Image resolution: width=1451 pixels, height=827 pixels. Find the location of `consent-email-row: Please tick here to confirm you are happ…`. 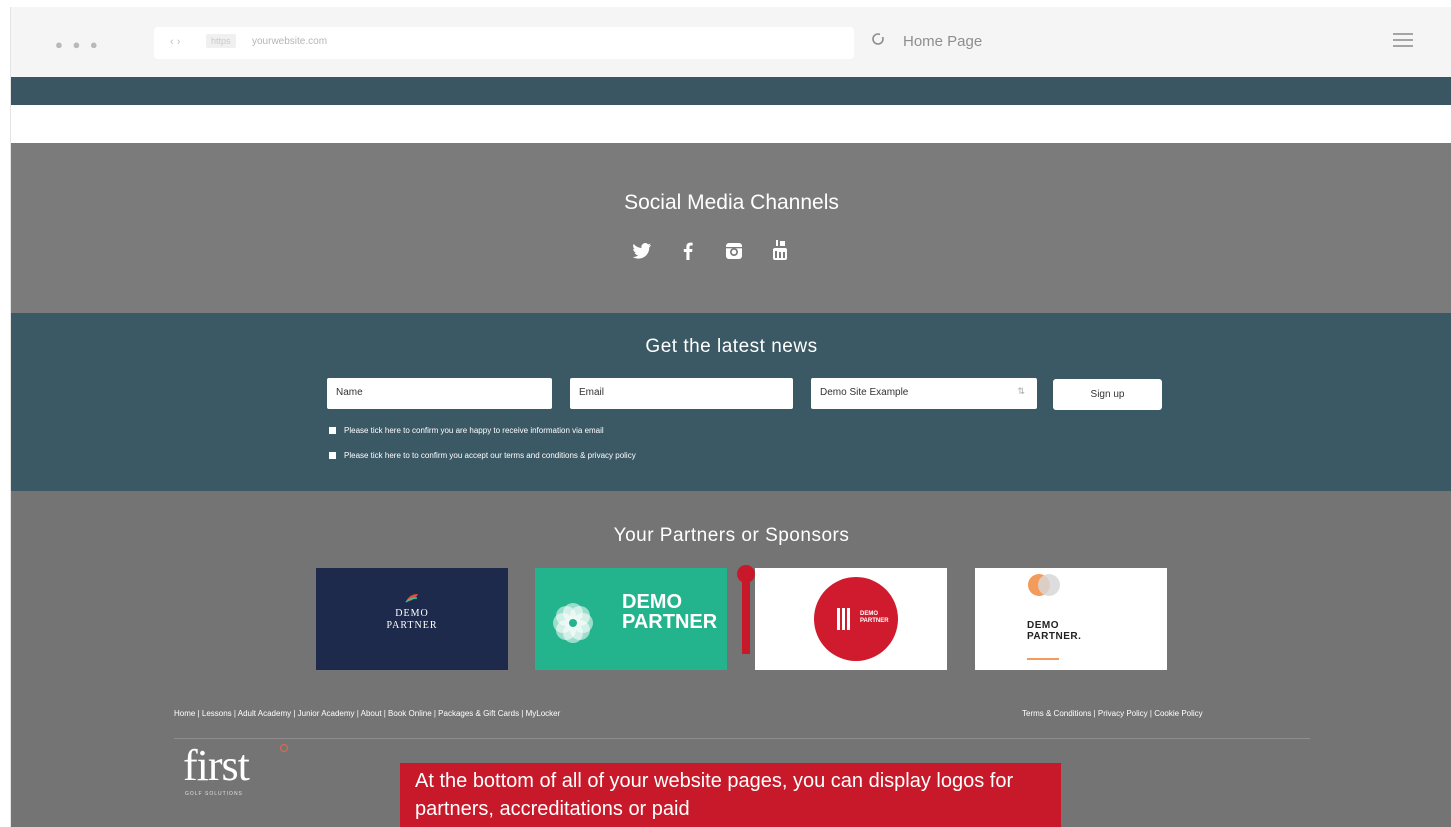

consent-email-row: Please tick here to confirm you are happ… is located at coordinates (466, 430).